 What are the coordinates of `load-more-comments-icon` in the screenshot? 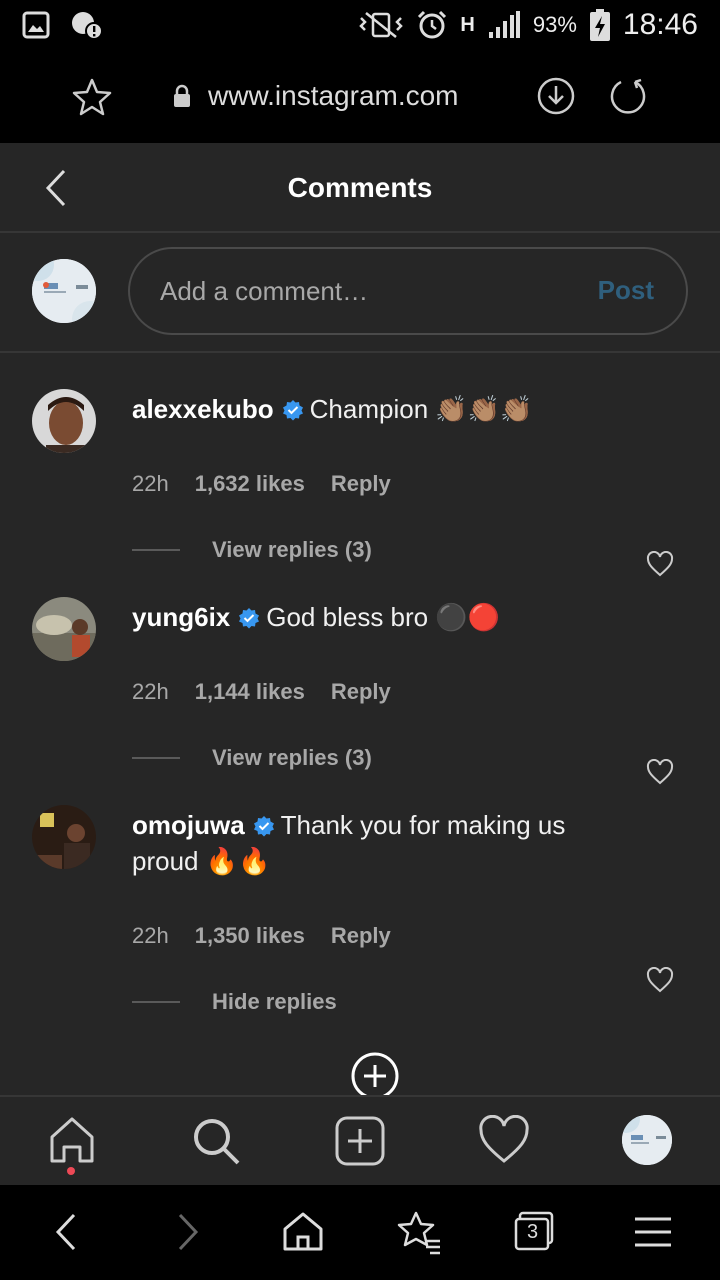 It's located at (375, 1076).